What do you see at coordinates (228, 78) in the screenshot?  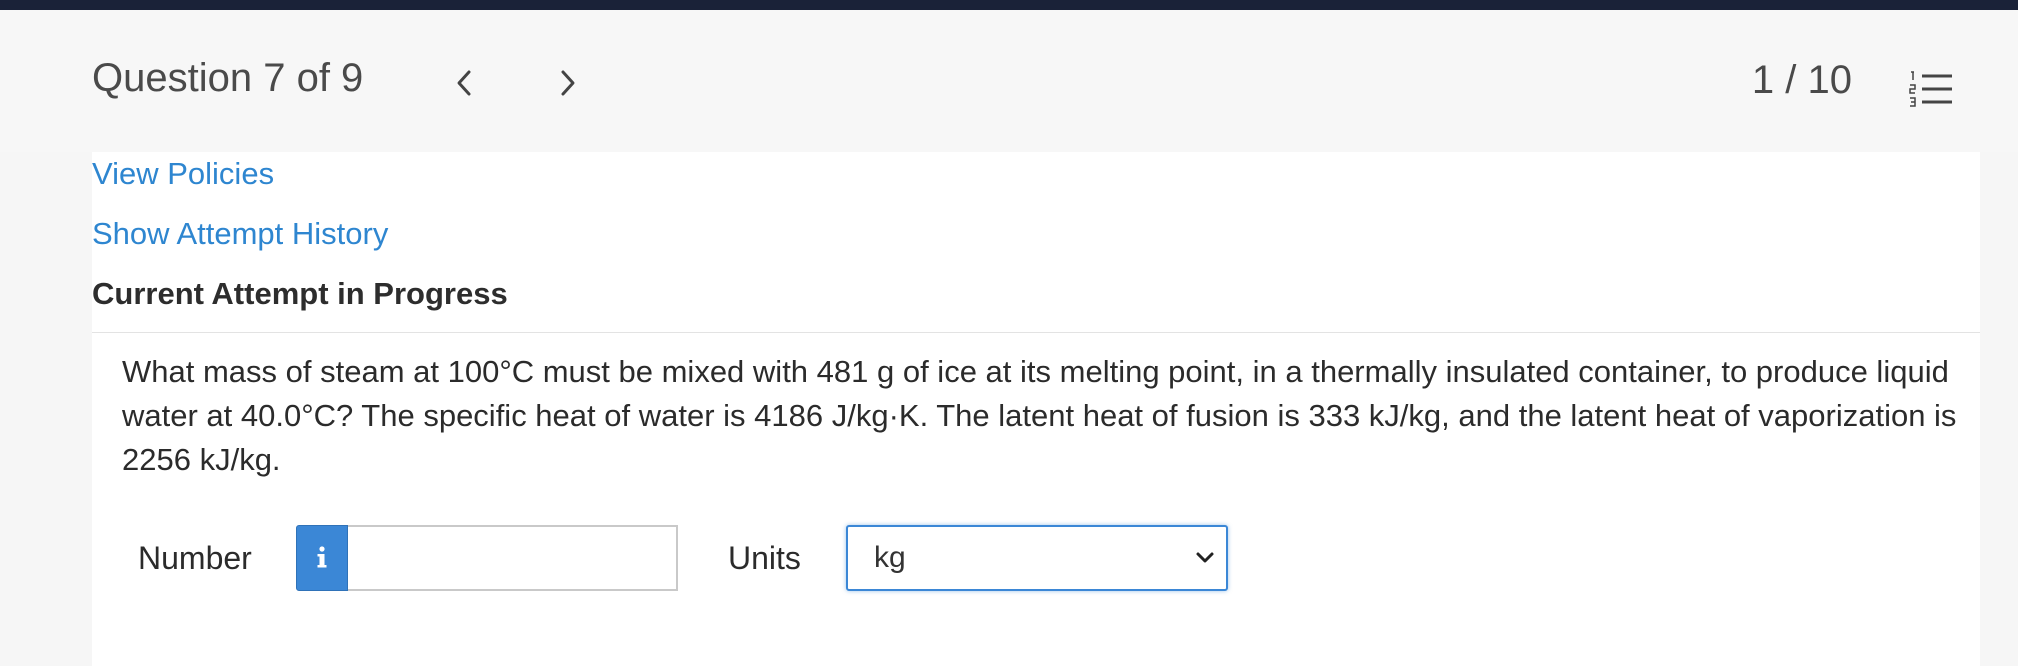 I see `question-counter: Question 7 of 9` at bounding box center [228, 78].